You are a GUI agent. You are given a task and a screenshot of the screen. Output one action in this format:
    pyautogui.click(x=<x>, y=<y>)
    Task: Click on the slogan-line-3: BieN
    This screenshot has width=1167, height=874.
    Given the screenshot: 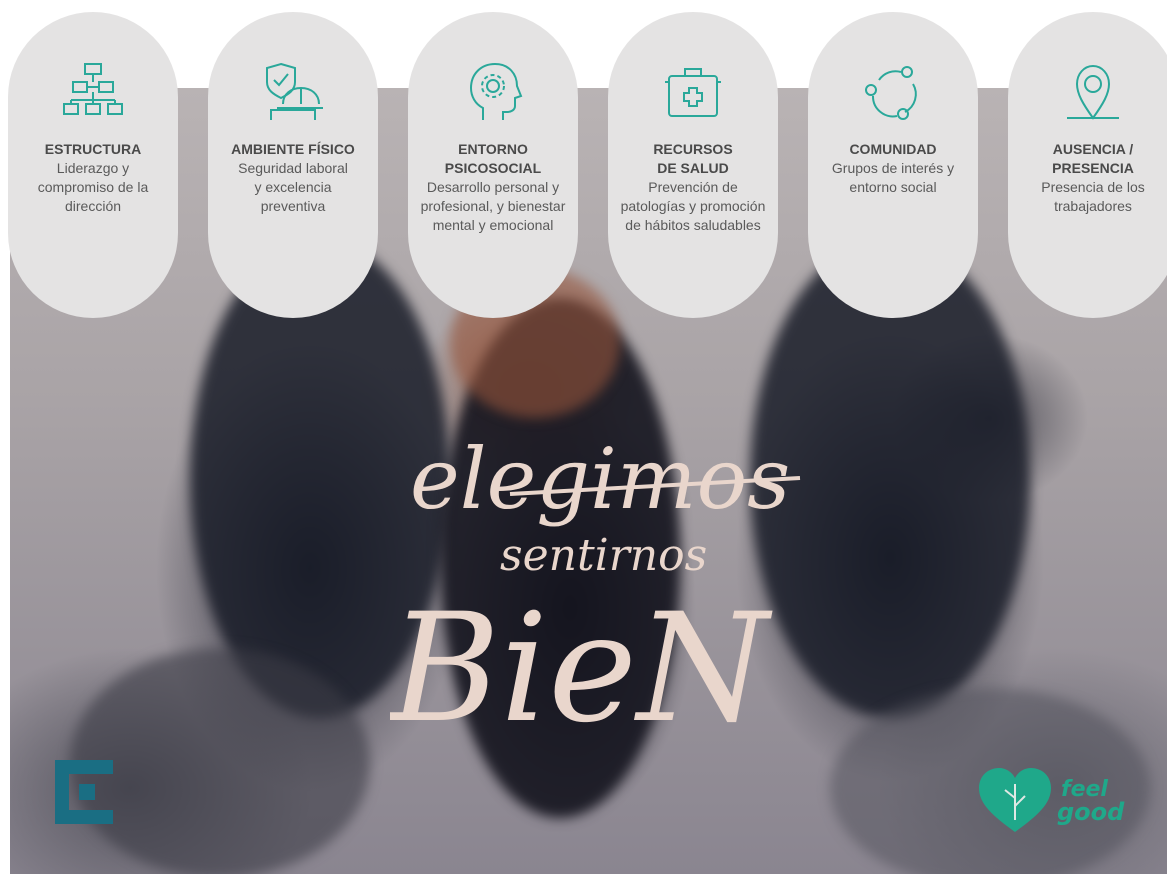 What is the action you would take?
    pyautogui.click(x=581, y=661)
    